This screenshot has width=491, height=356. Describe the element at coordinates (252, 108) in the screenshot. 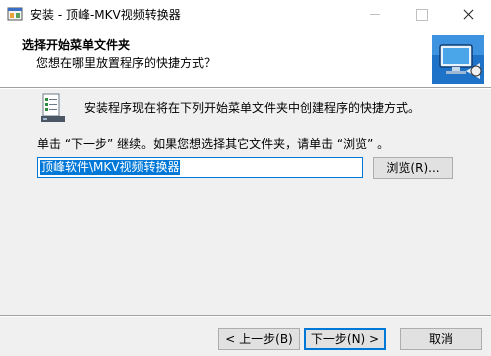

I see `info-text: 安装程序现在将在下列开始菜单文件夹中创建程序的快捷方式。` at that location.